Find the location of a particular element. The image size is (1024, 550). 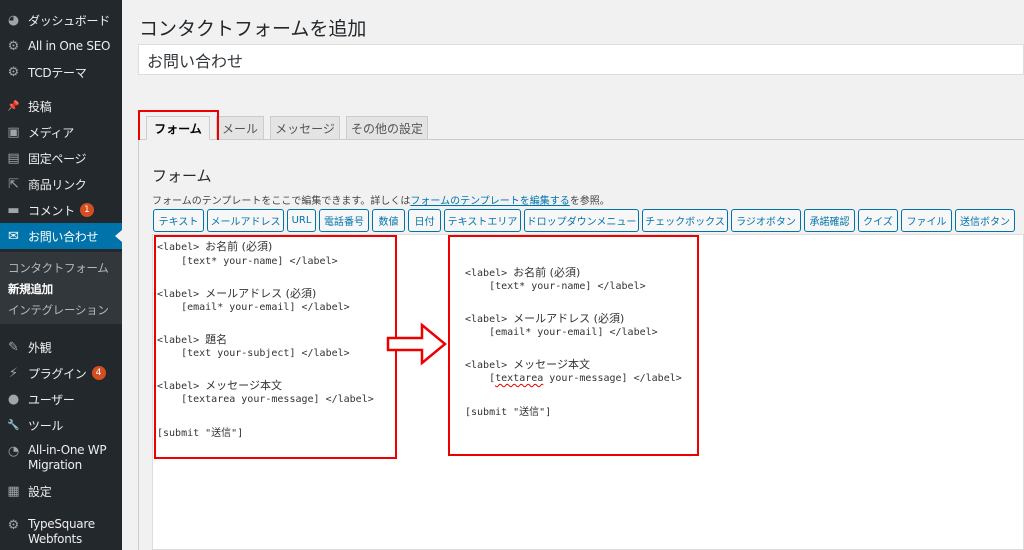

sidebar-item-appearance: ✎ 外観 is located at coordinates (61, 347).